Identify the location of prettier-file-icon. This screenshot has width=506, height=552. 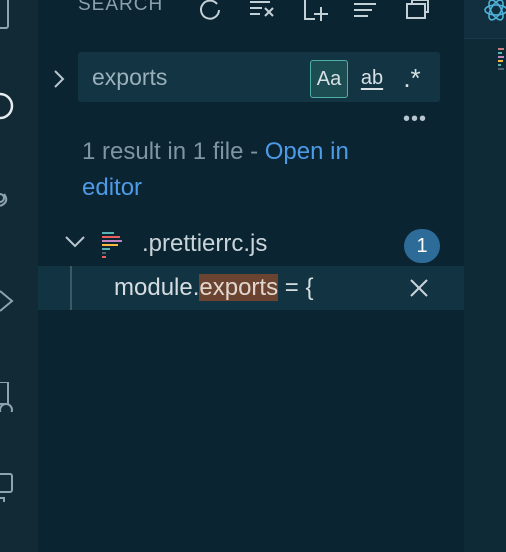
(113, 245).